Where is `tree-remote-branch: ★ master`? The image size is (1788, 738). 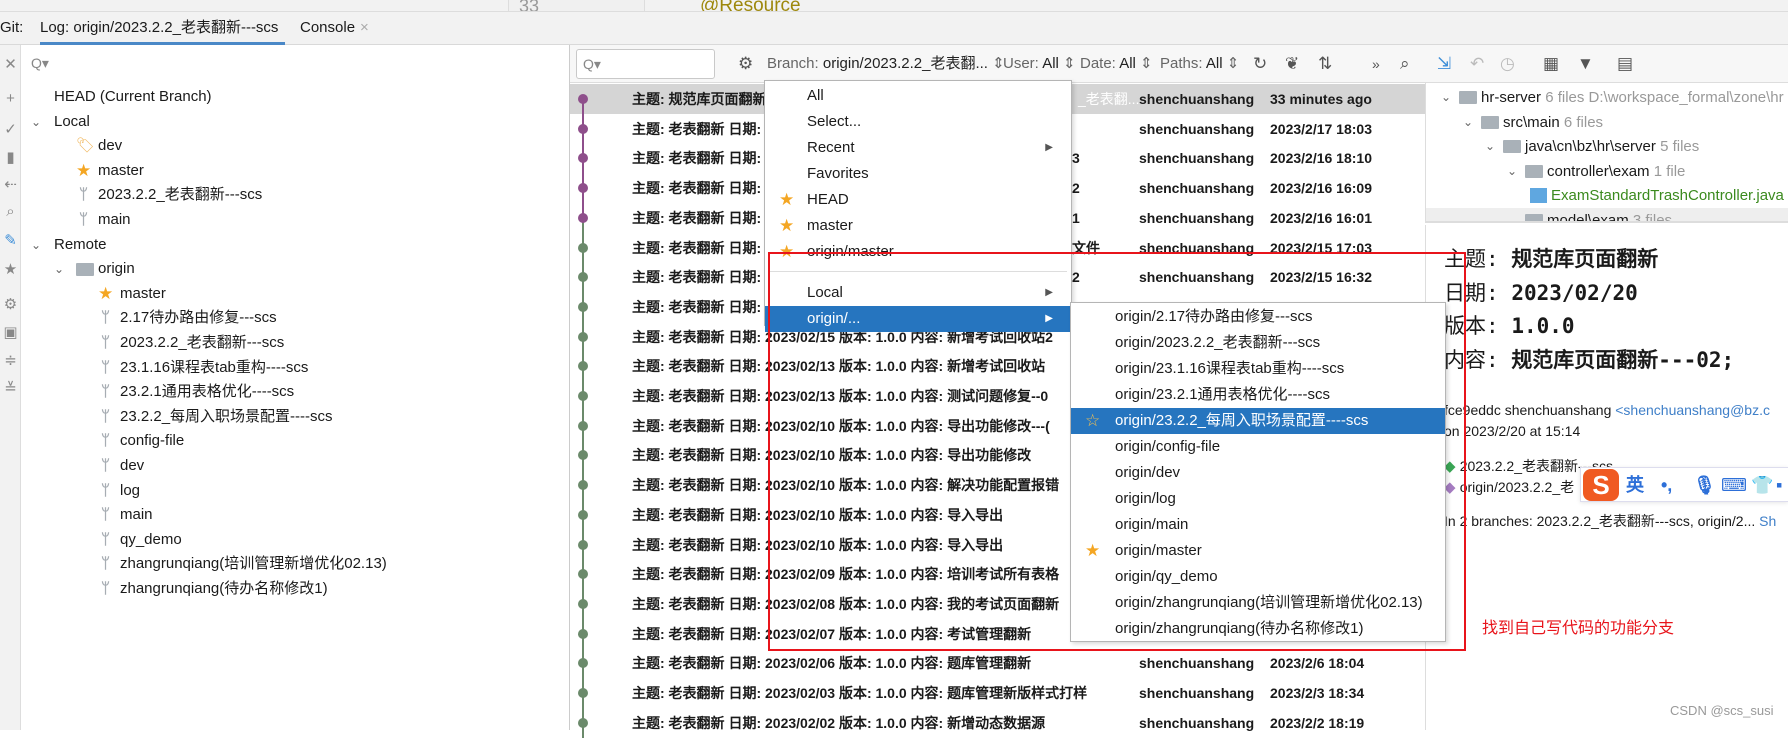
tree-remote-branch: ★ master is located at coordinates (295, 294).